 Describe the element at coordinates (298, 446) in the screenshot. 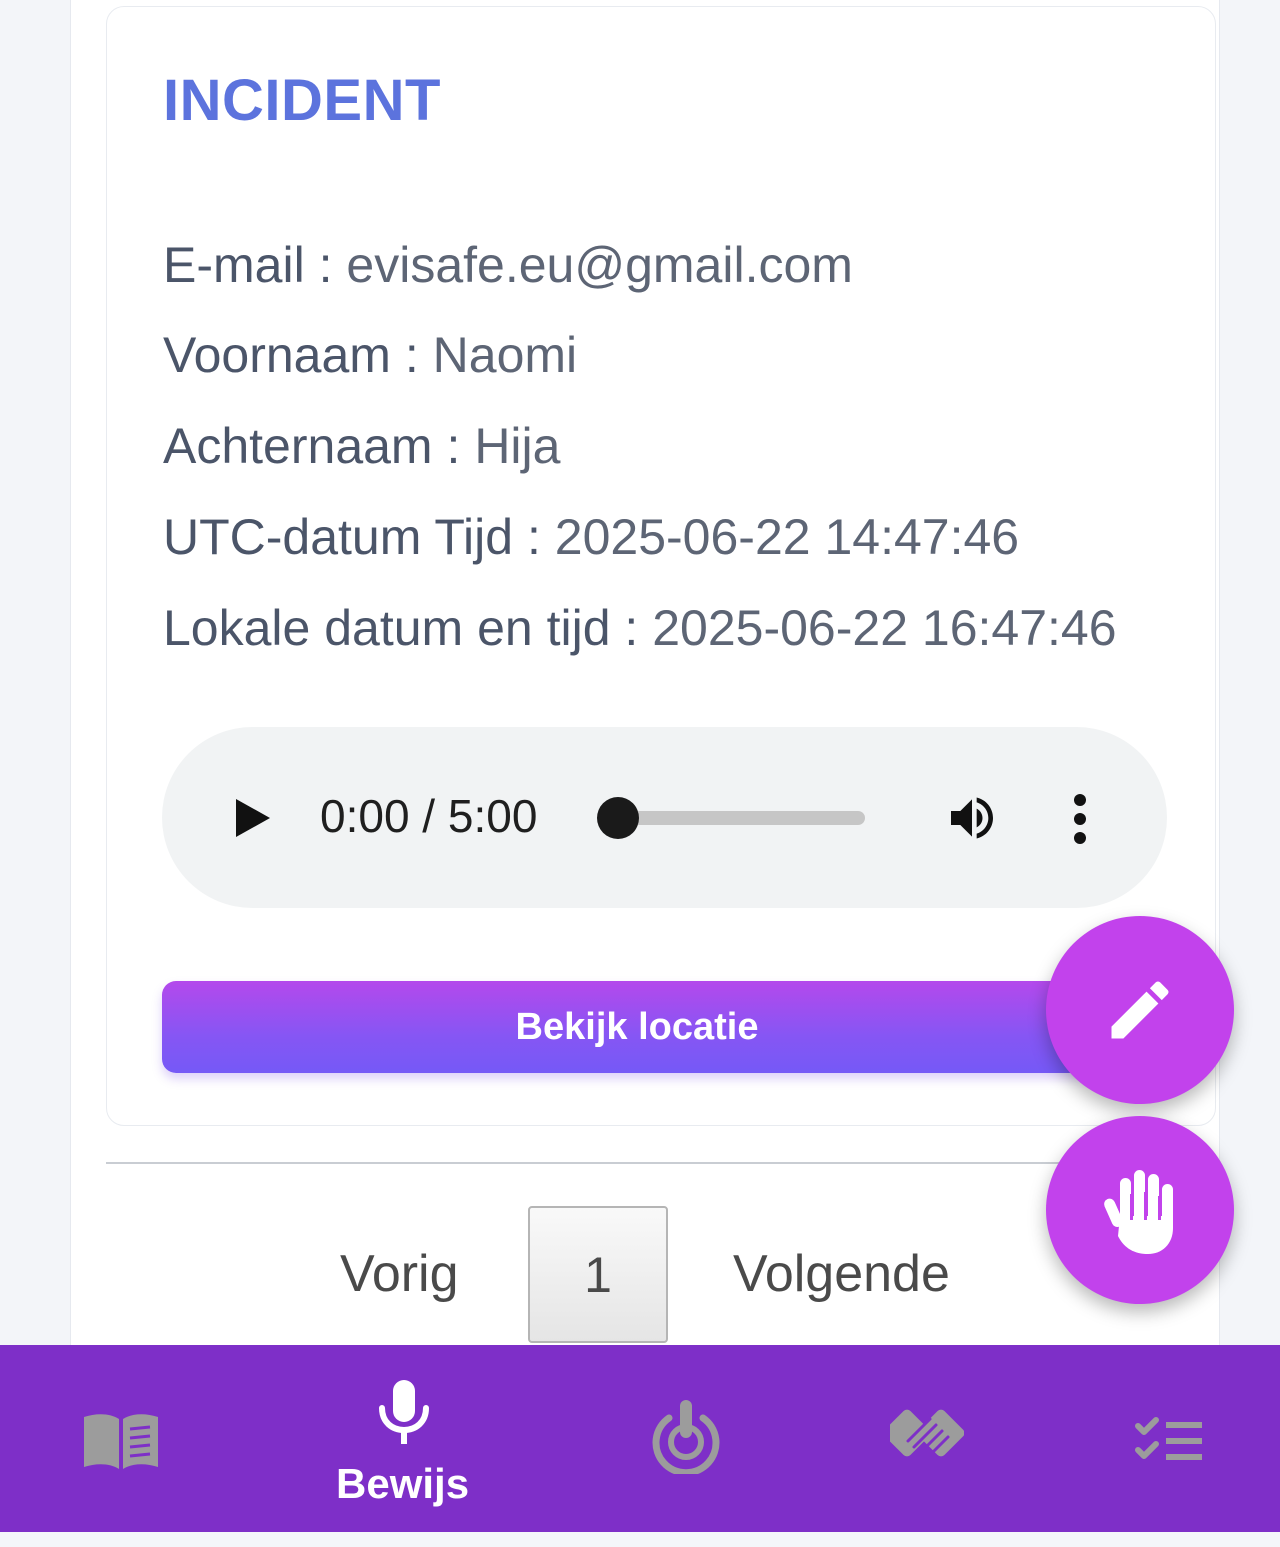

I see `field-last-name-label: Achternaam` at that location.